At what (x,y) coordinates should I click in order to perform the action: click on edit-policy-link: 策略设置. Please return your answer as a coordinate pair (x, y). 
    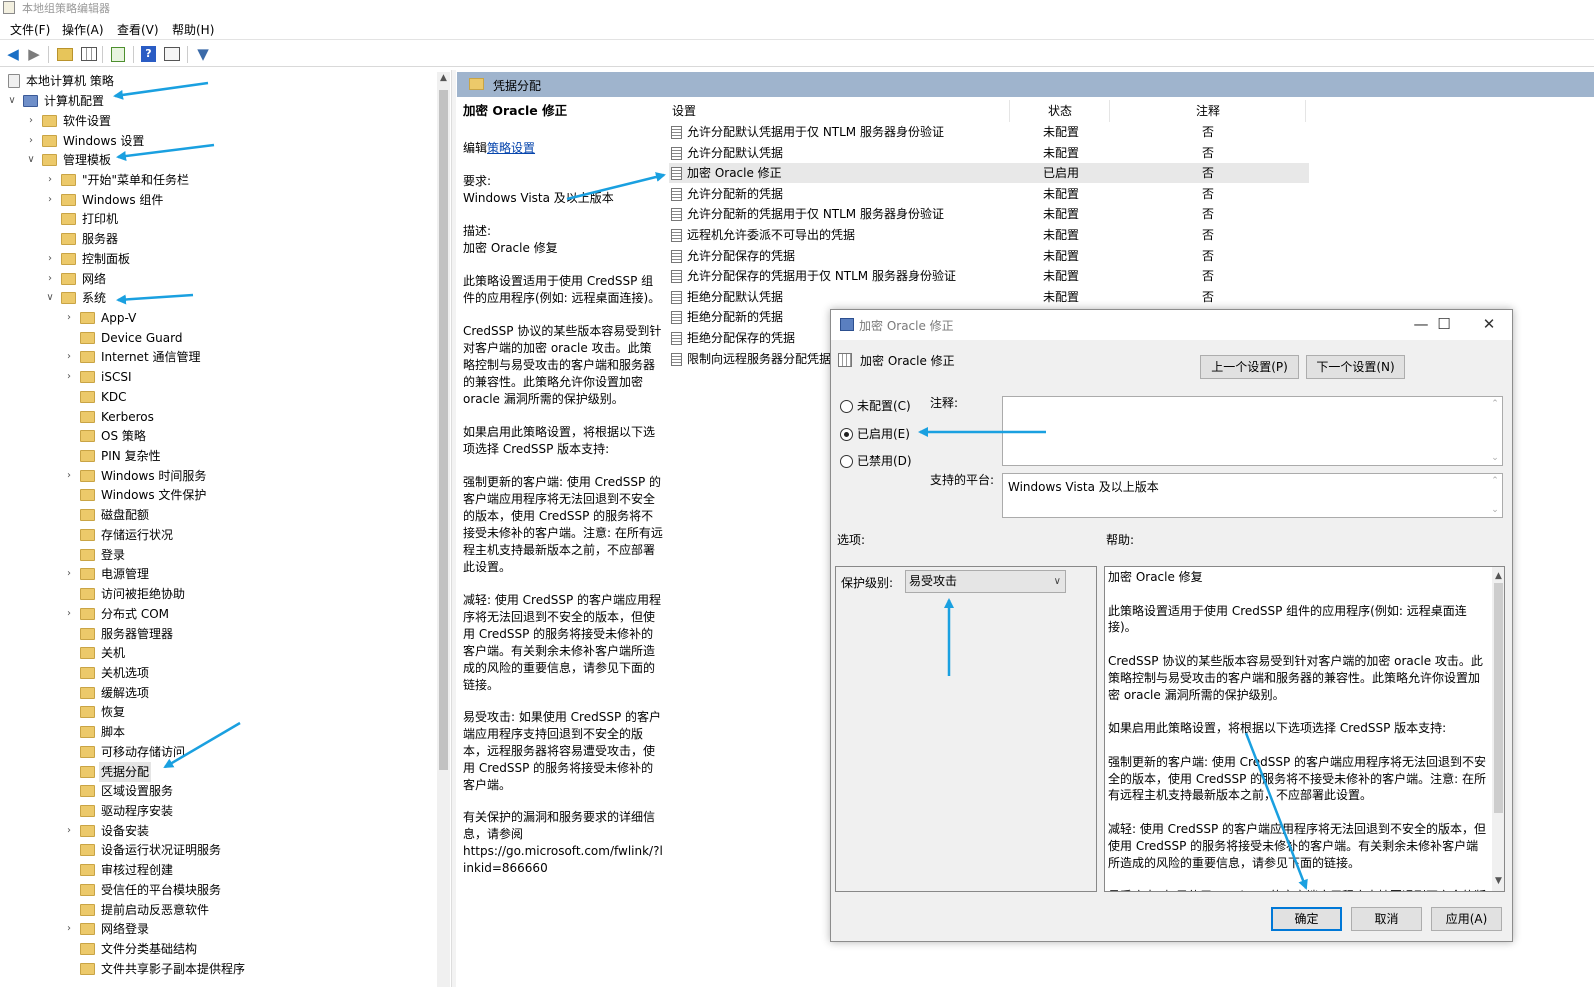
    Looking at the image, I should click on (511, 148).